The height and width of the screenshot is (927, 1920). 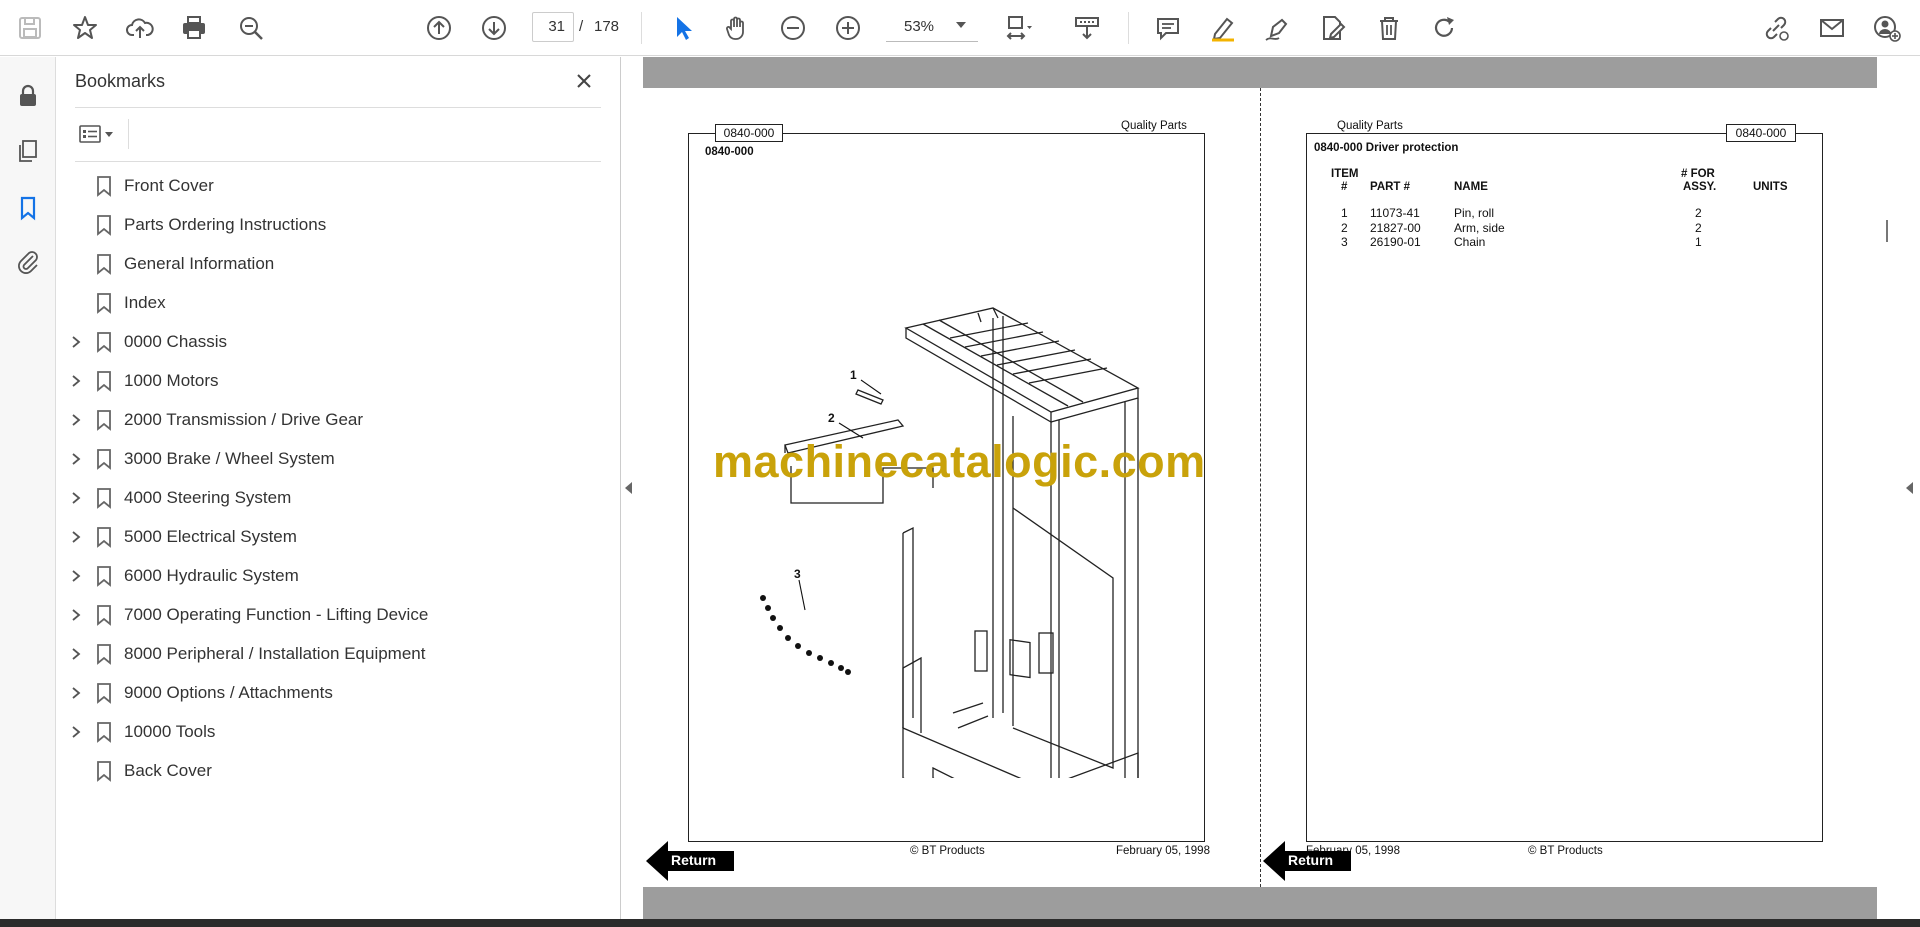 I want to click on cell-part-number: 26190-01, so click(x=1395, y=242).